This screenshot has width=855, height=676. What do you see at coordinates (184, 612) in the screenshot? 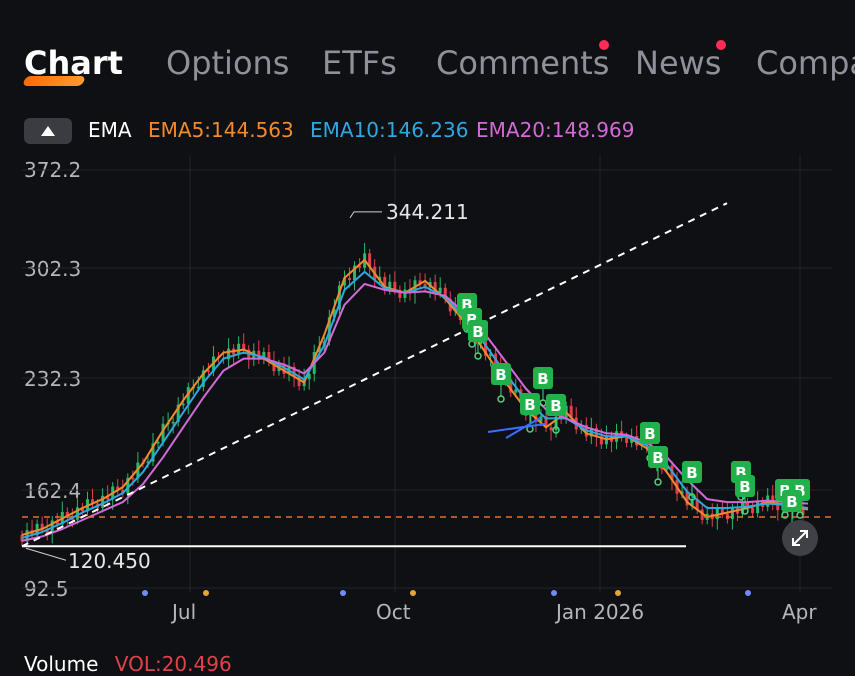
I see `x-axis-label: Jul` at bounding box center [184, 612].